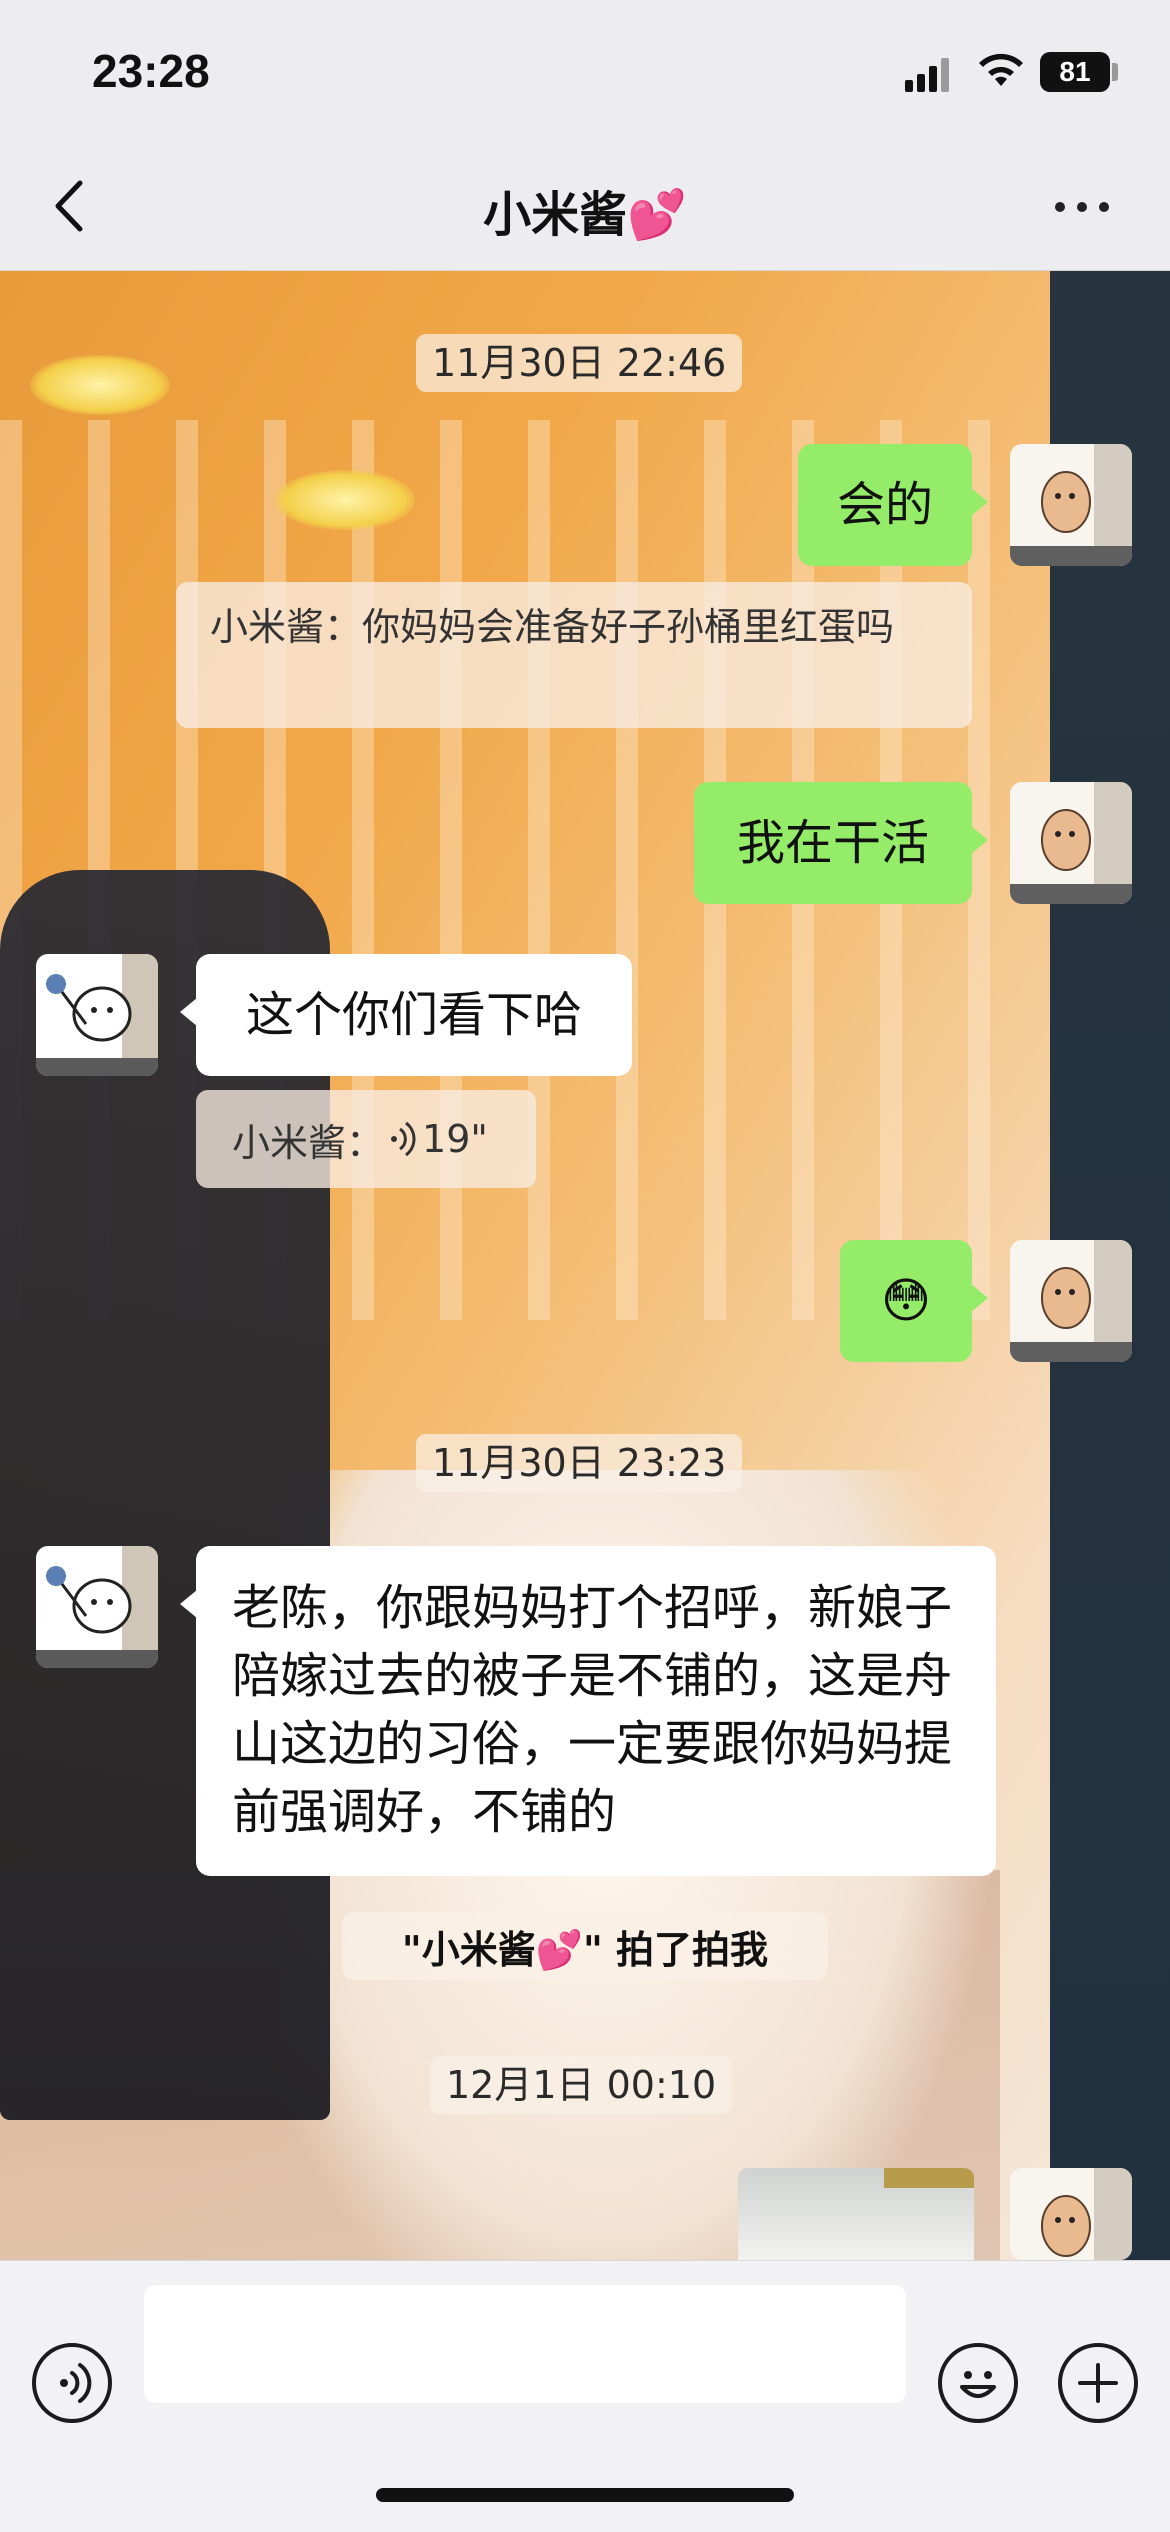  Describe the element at coordinates (574, 655) in the screenshot. I see `quoted-message: 小米酱：你妈妈会准备好子孙桶里红蛋吗` at that location.